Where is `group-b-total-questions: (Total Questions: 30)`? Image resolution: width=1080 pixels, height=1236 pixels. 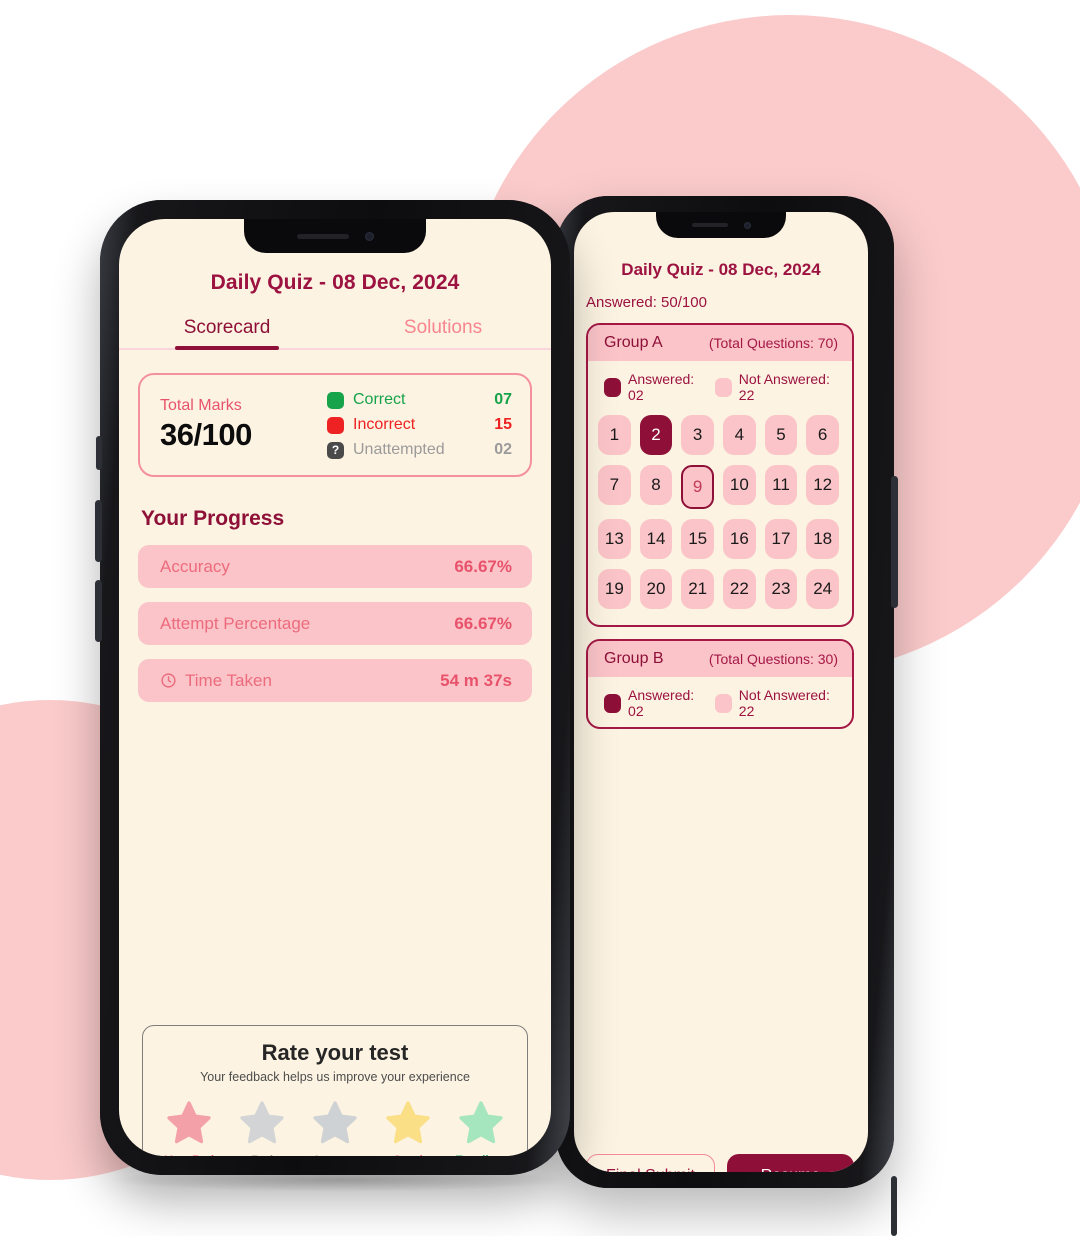
group-b-total-questions: (Total Questions: 30) is located at coordinates (773, 659).